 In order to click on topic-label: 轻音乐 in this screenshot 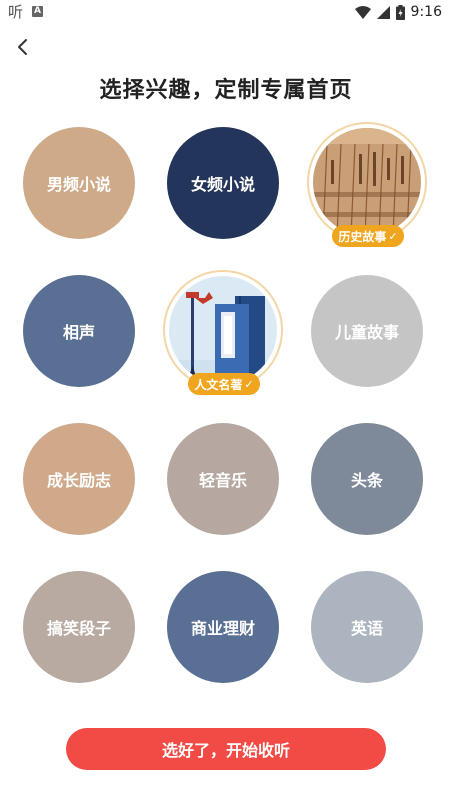, I will do `click(222, 480)`.